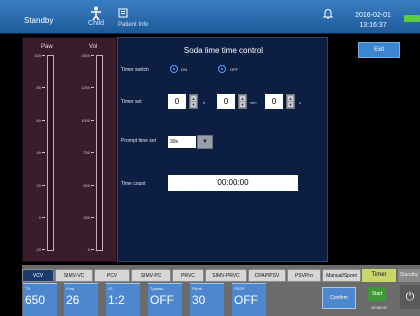 Image resolution: width=420 pixels, height=316 pixels. I want to click on vol-tick: 1000, so click(85, 120).